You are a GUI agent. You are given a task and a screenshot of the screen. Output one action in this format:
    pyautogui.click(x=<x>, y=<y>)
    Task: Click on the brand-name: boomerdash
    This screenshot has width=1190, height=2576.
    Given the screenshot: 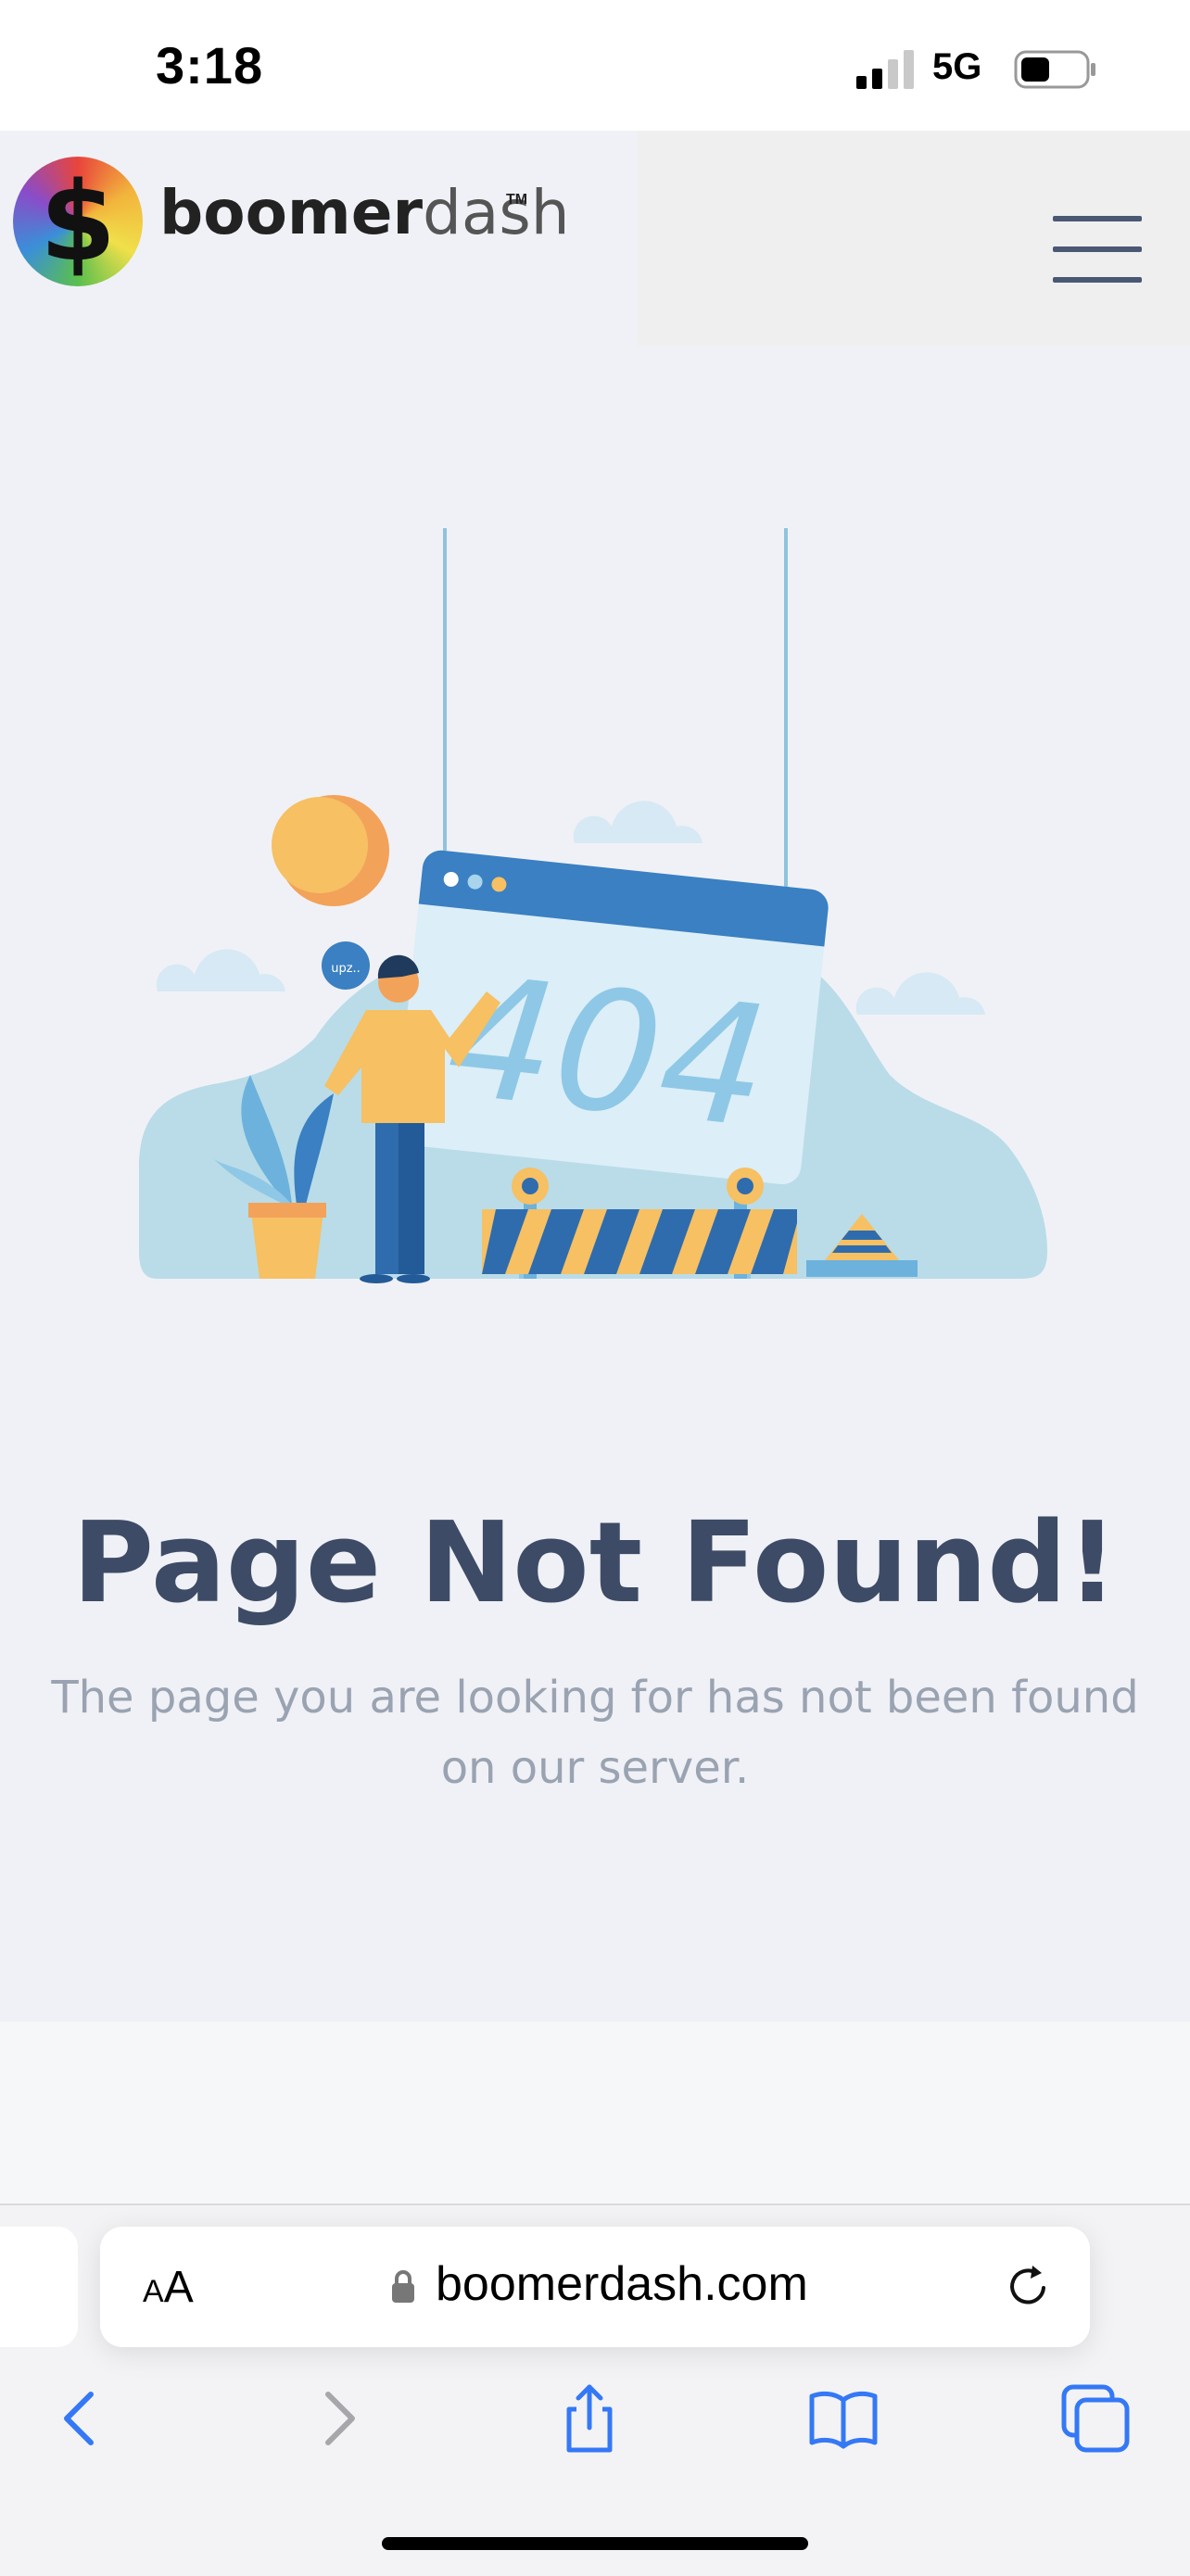 What is the action you would take?
    pyautogui.click(x=364, y=213)
    